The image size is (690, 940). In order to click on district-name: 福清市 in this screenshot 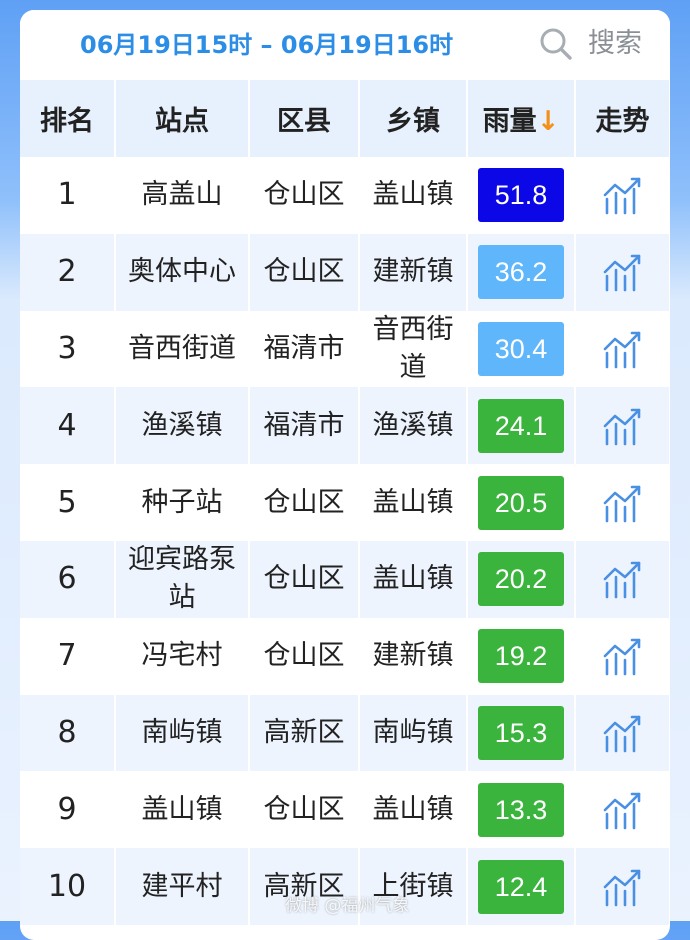, I will do `click(304, 348)`.